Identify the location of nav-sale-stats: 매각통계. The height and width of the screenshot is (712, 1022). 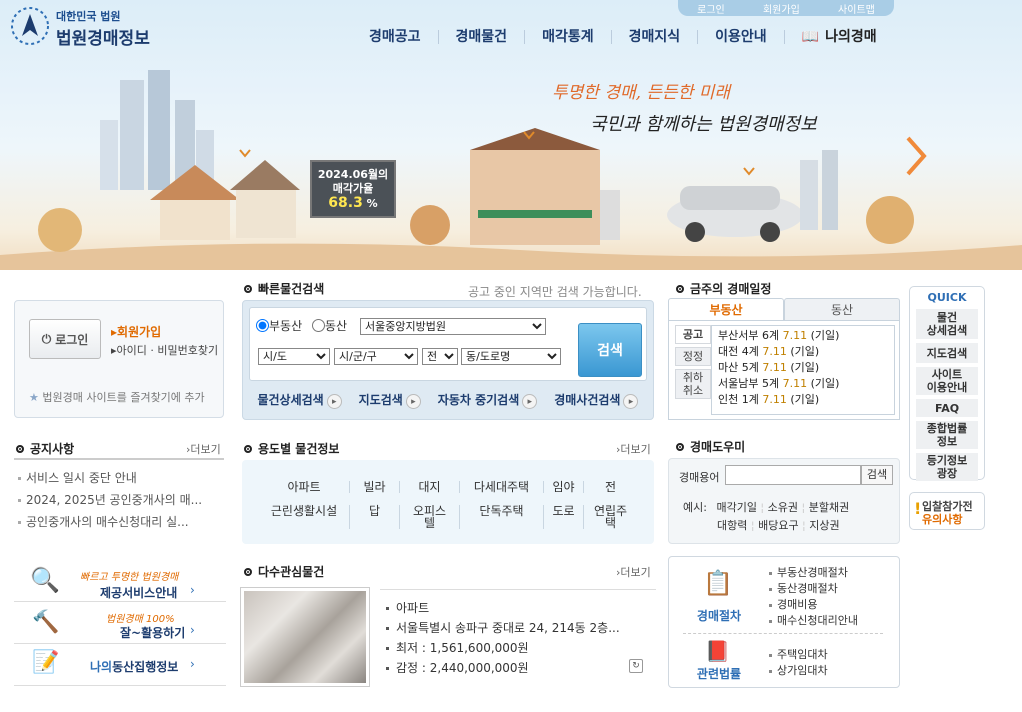
(567, 37).